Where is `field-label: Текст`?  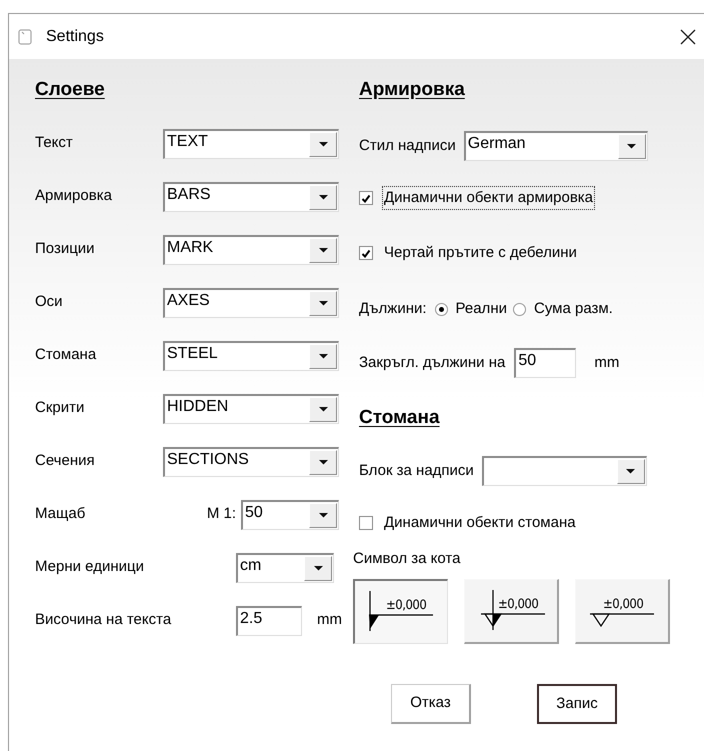
field-label: Текст is located at coordinates (54, 143).